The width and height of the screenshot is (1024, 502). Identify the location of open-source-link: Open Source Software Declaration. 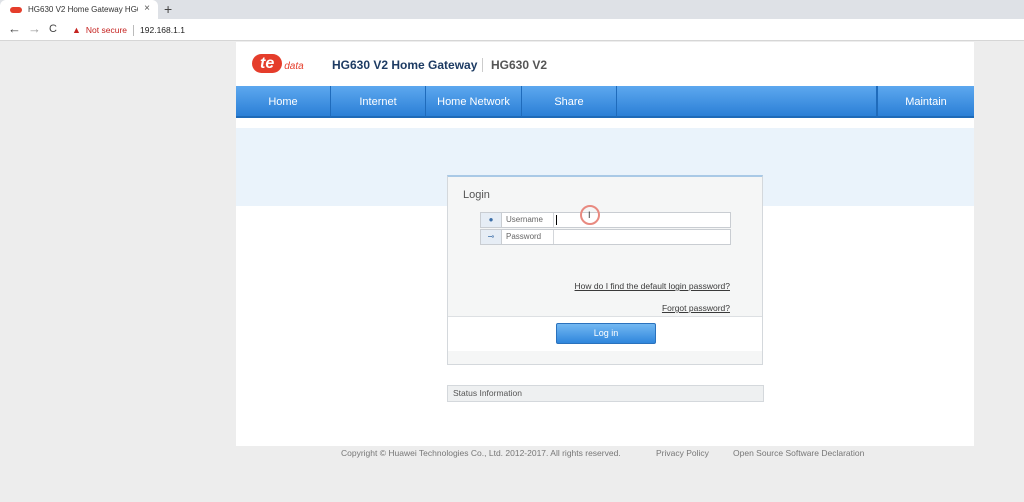
(798, 453).